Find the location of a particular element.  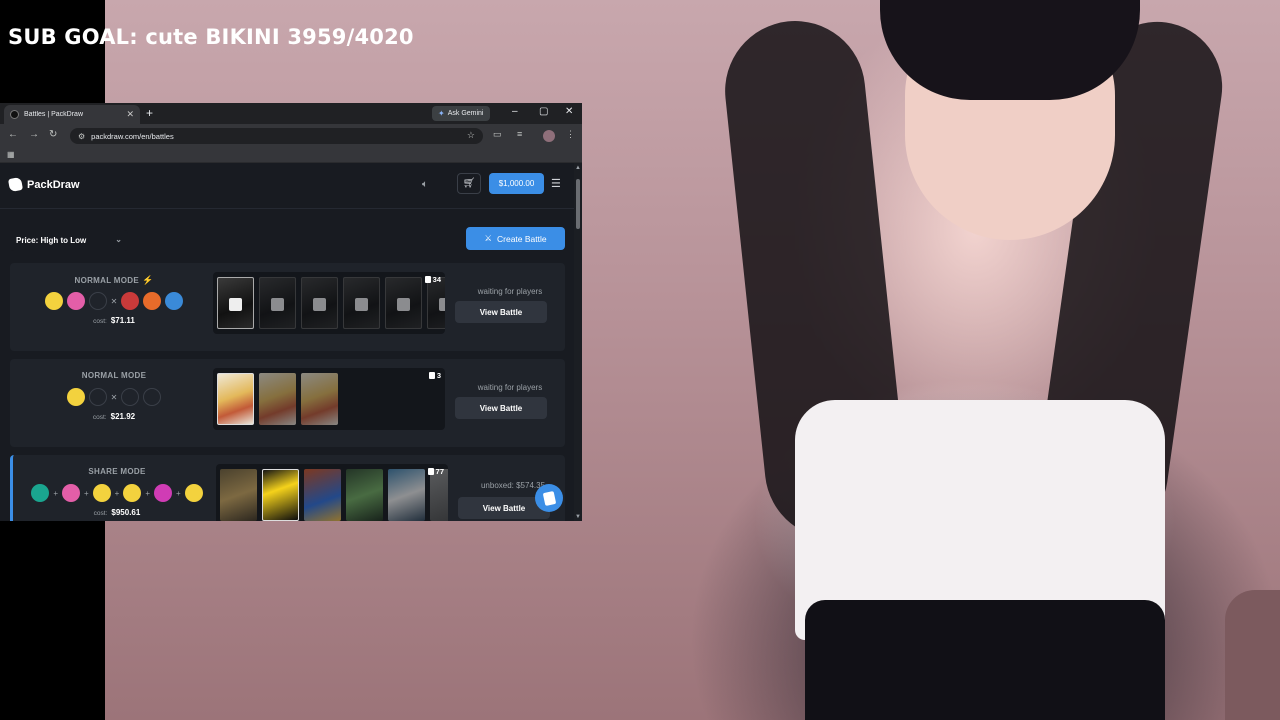

minimize-icon: – is located at coordinates (515, 111).